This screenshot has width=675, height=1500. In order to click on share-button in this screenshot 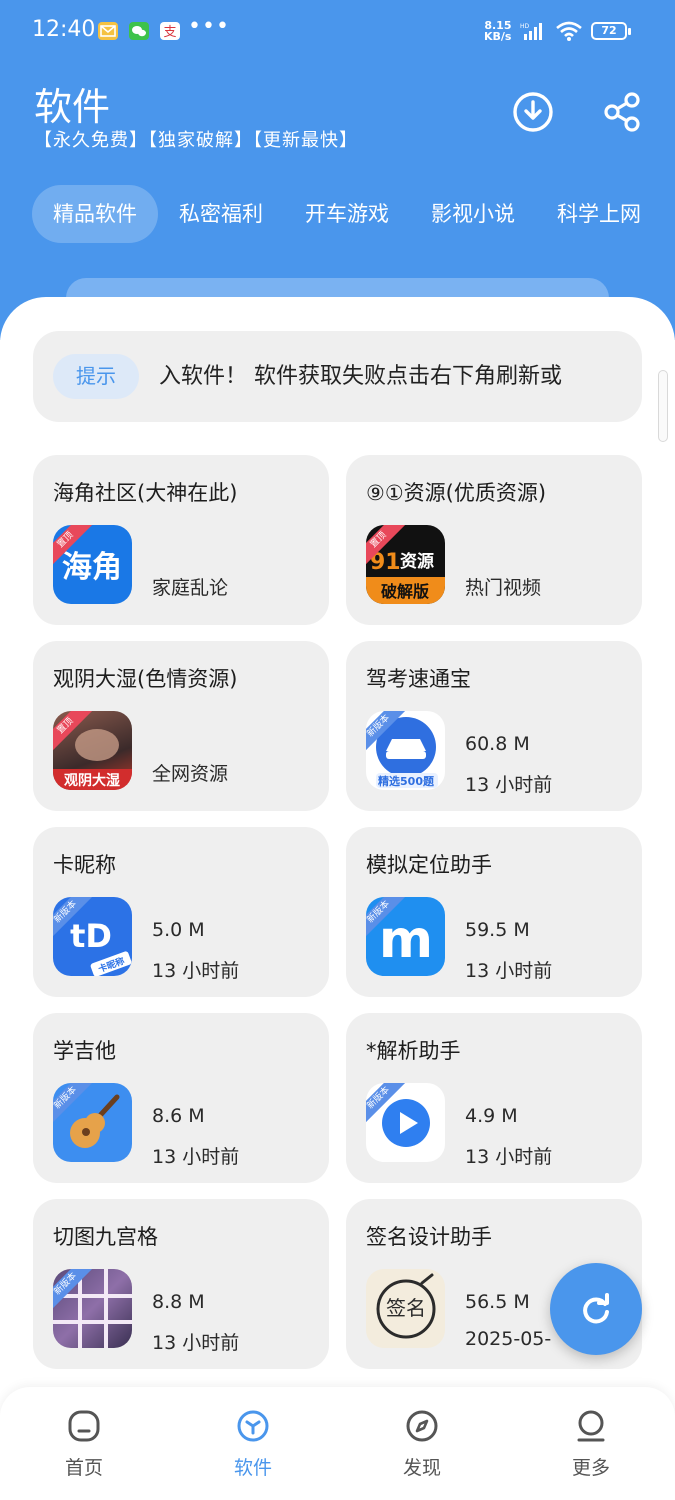, I will do `click(623, 112)`.